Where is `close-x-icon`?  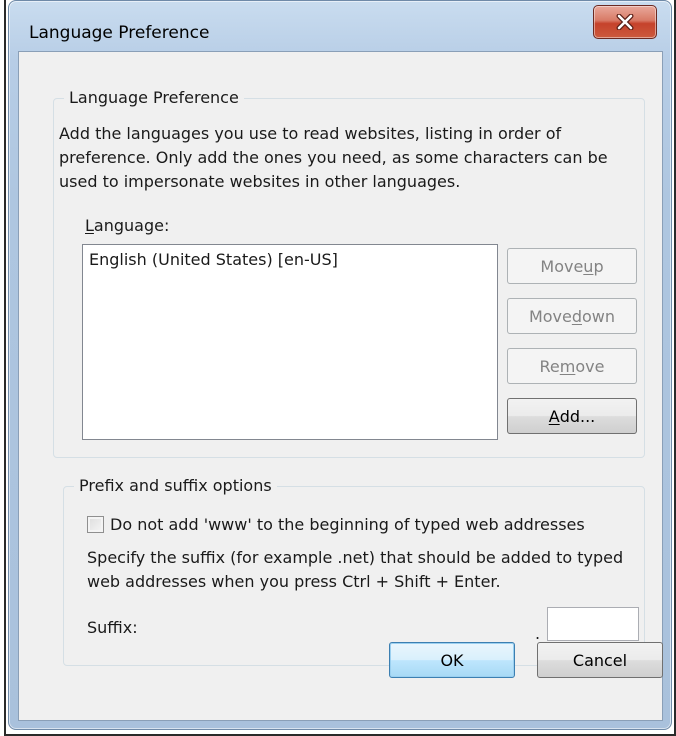 close-x-icon is located at coordinates (625, 22).